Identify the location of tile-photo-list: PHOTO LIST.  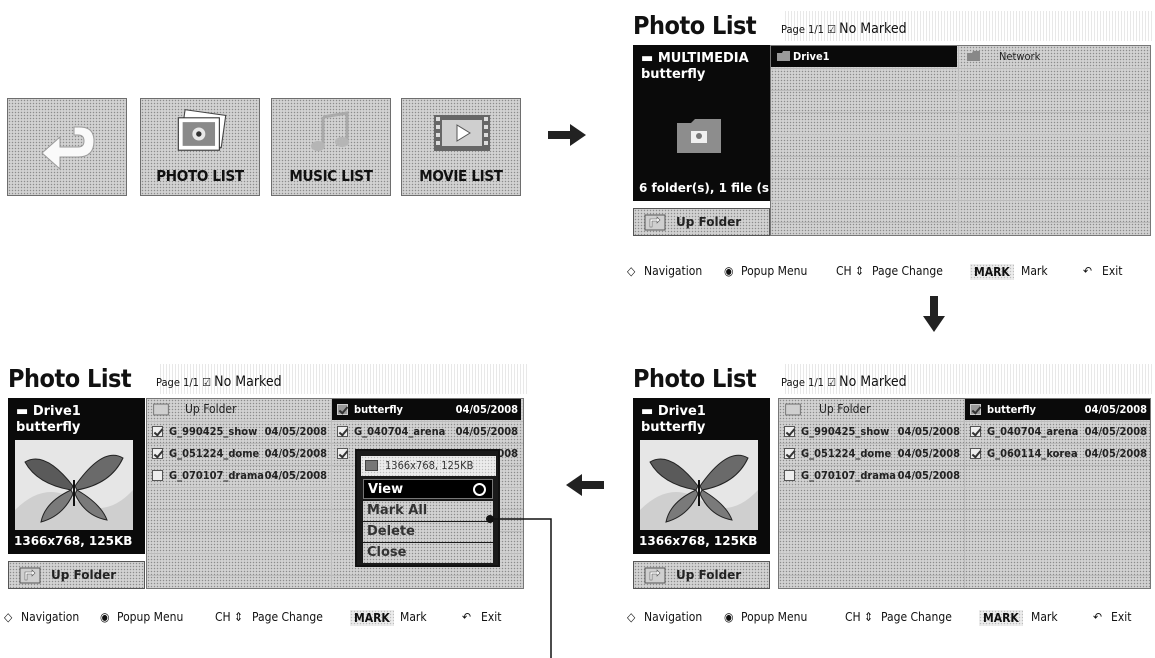
(200, 147).